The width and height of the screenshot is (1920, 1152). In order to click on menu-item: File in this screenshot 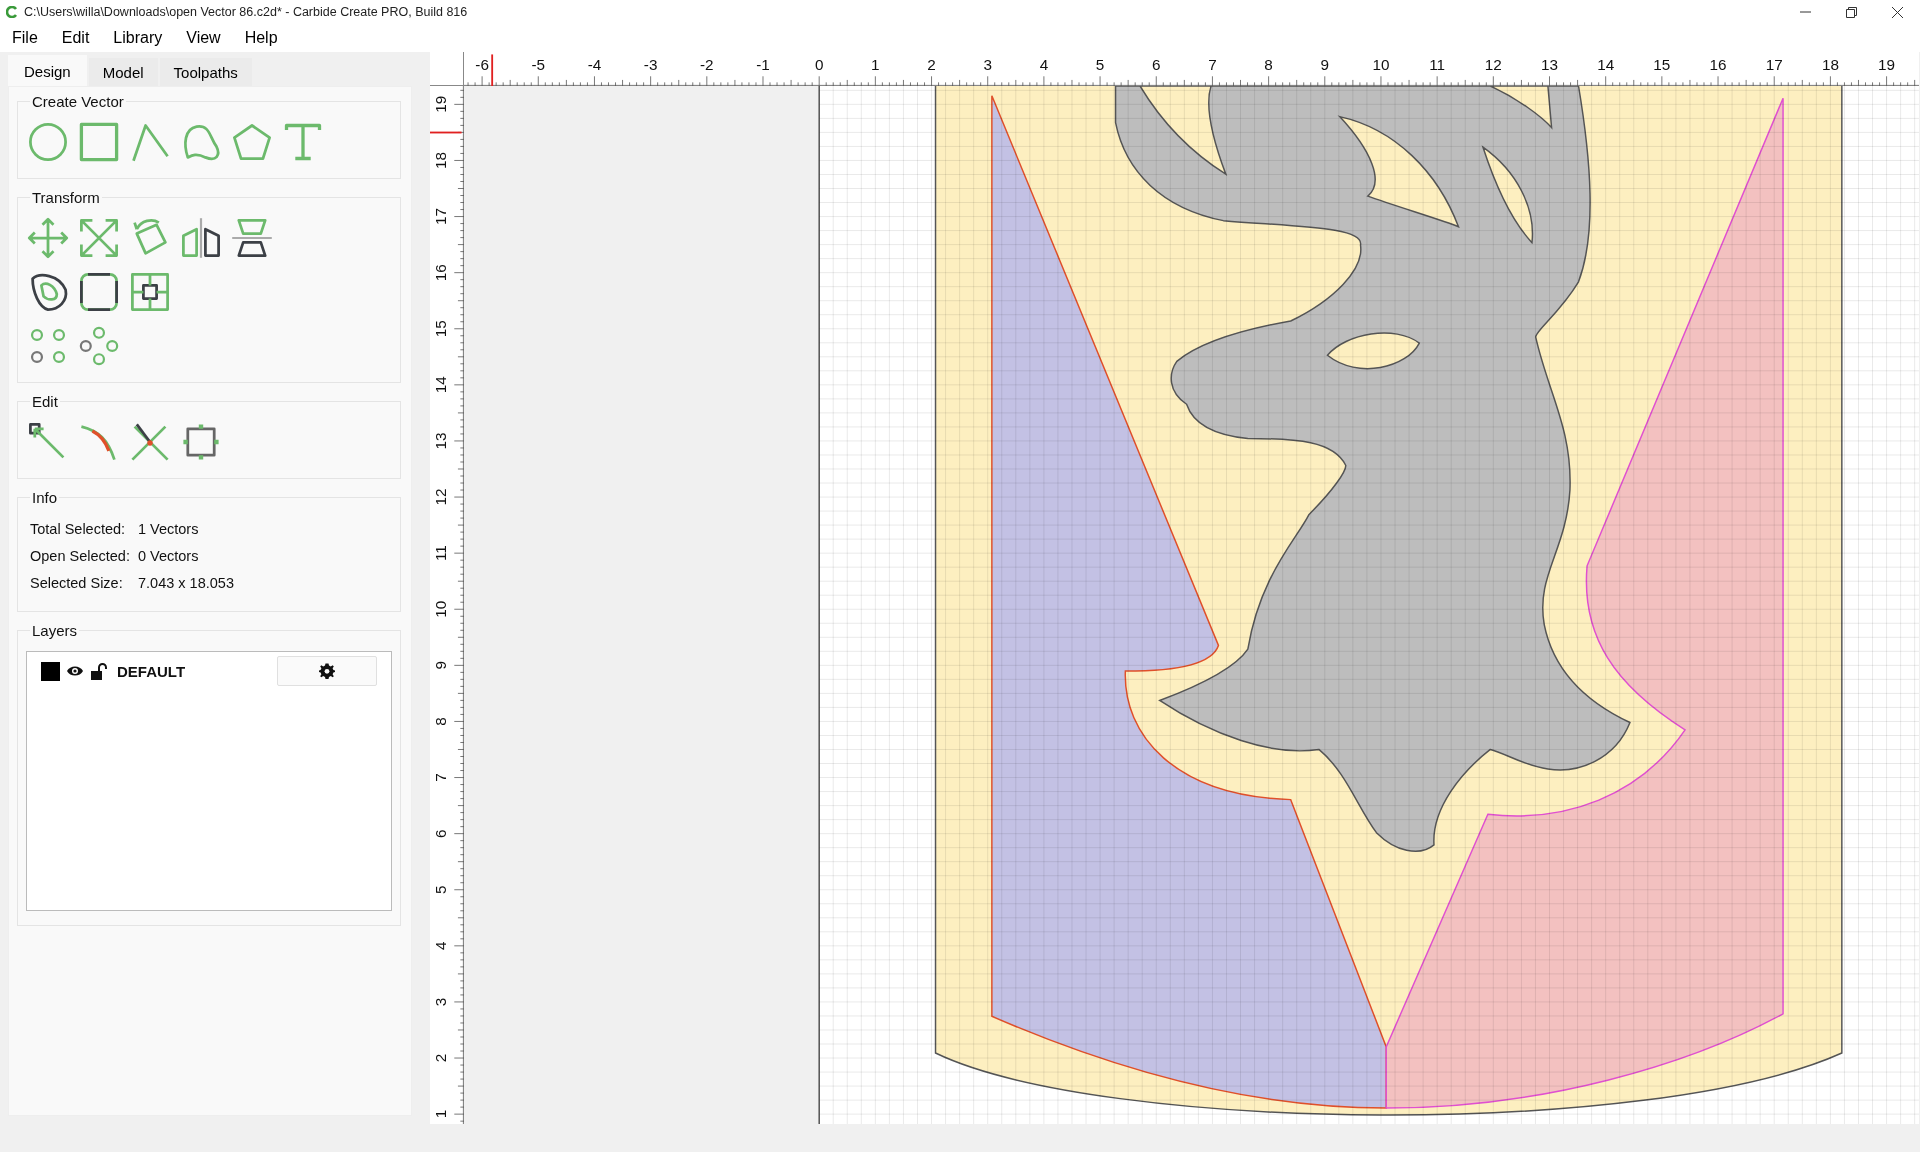, I will do `click(25, 38)`.